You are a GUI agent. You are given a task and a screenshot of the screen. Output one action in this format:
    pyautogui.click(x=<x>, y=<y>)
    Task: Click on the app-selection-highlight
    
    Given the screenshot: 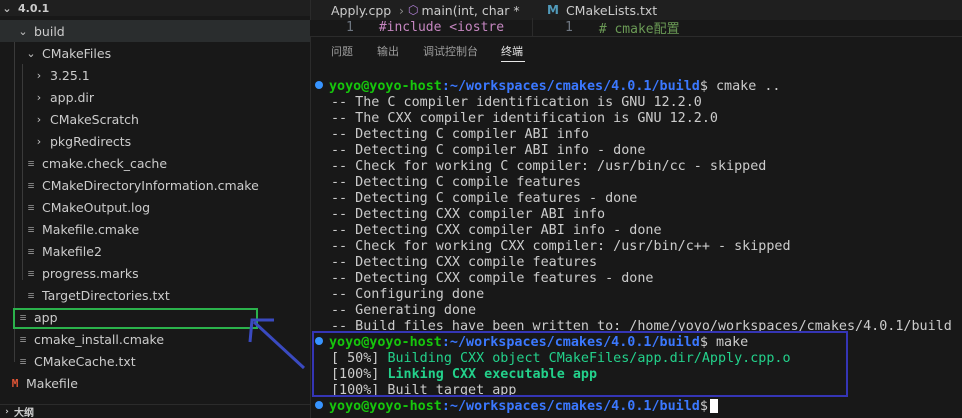 What is the action you would take?
    pyautogui.click(x=135, y=318)
    